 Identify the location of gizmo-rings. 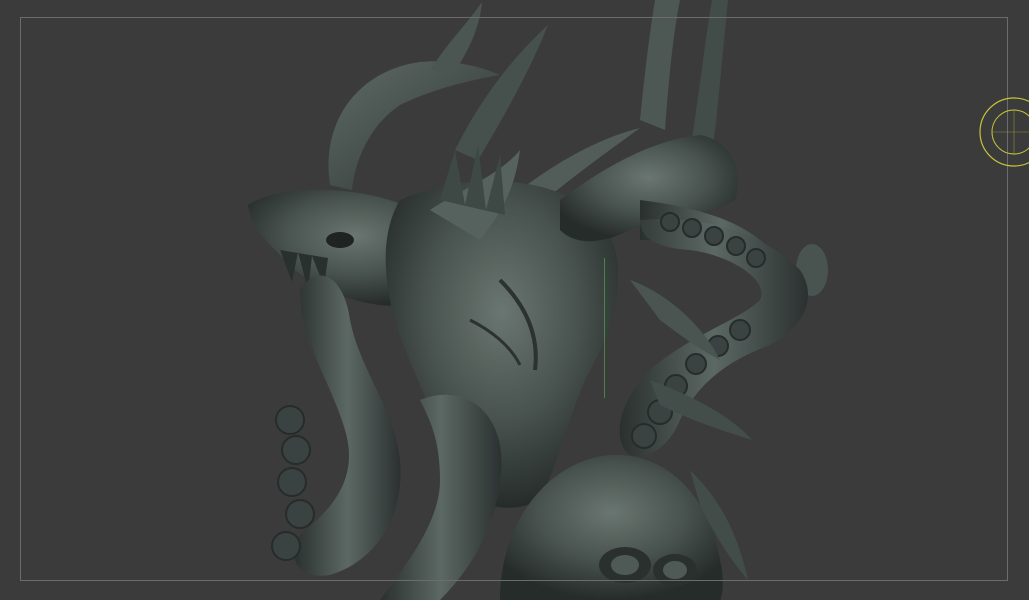
(1004, 132).